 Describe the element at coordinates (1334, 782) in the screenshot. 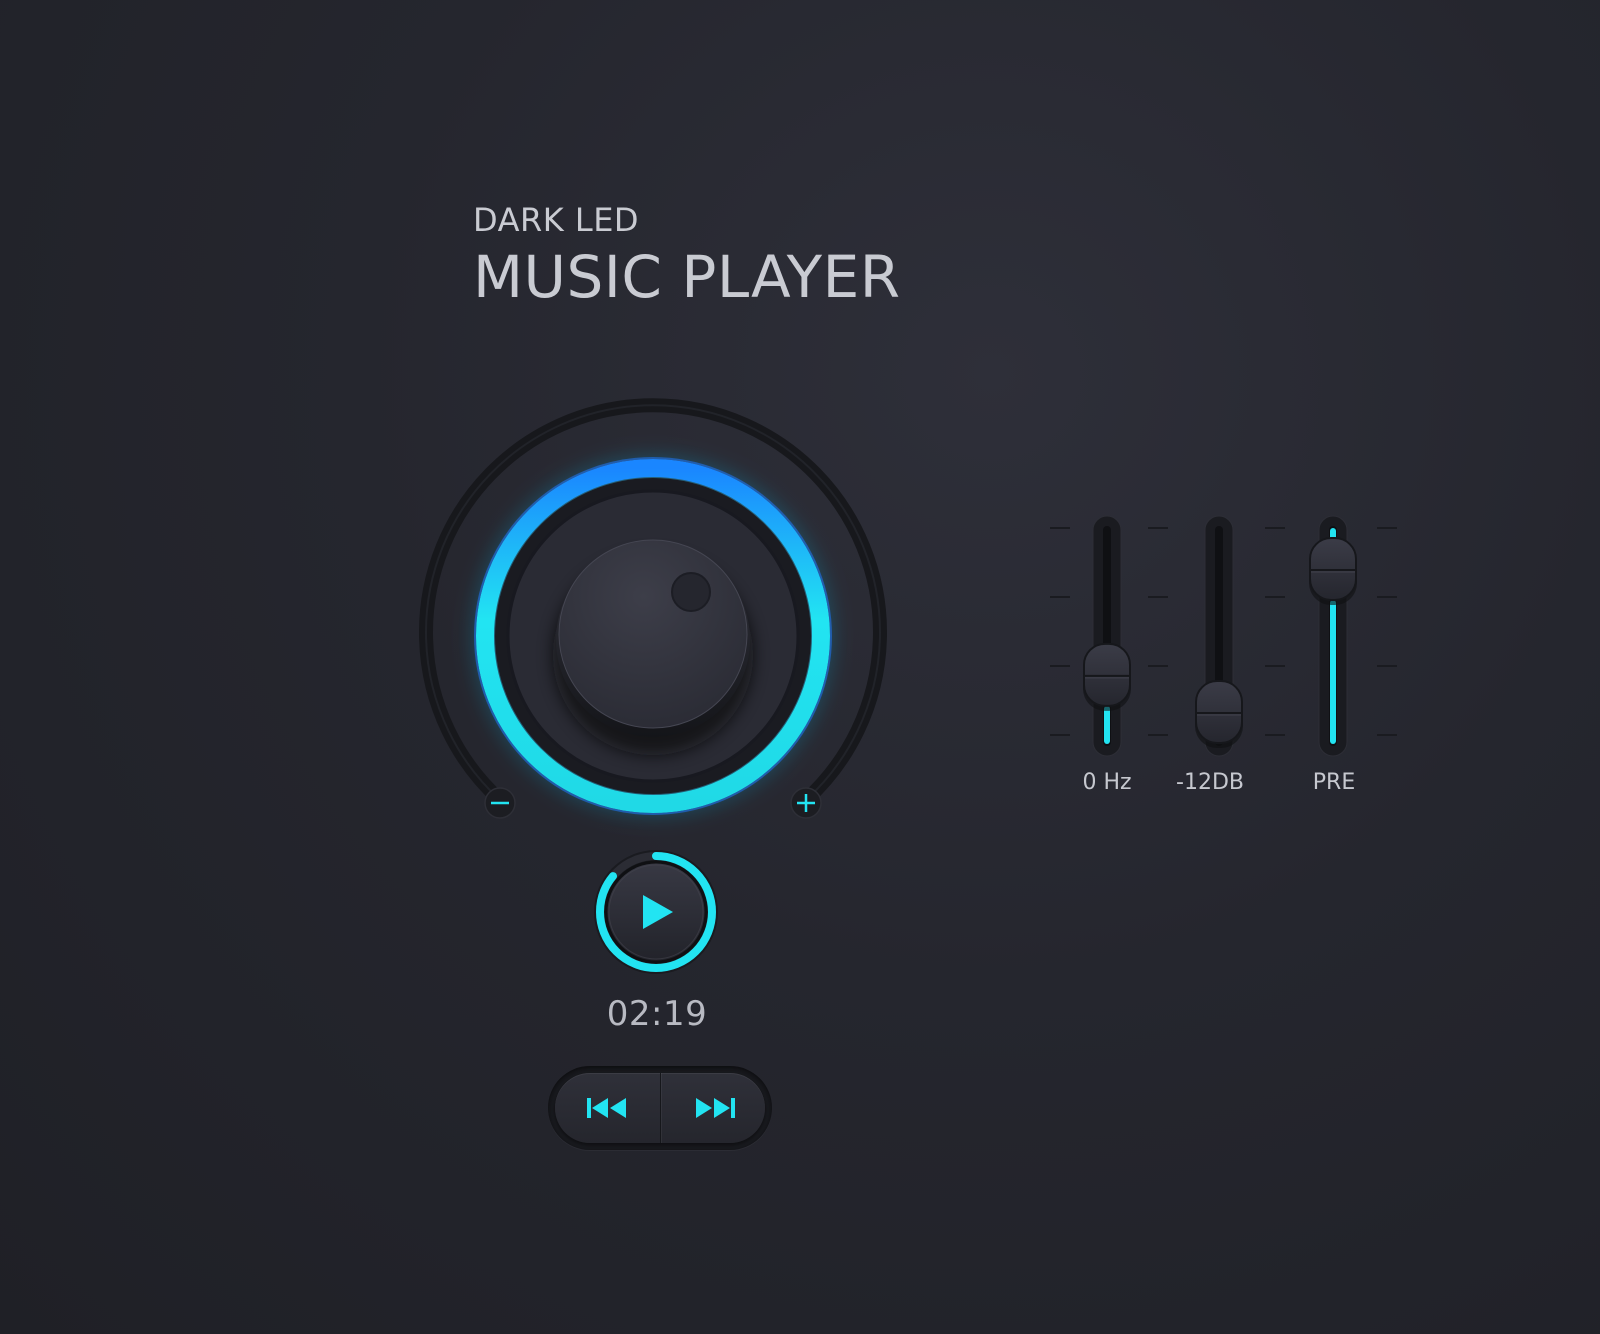

I see `eq-label-pre: PRE` at that location.